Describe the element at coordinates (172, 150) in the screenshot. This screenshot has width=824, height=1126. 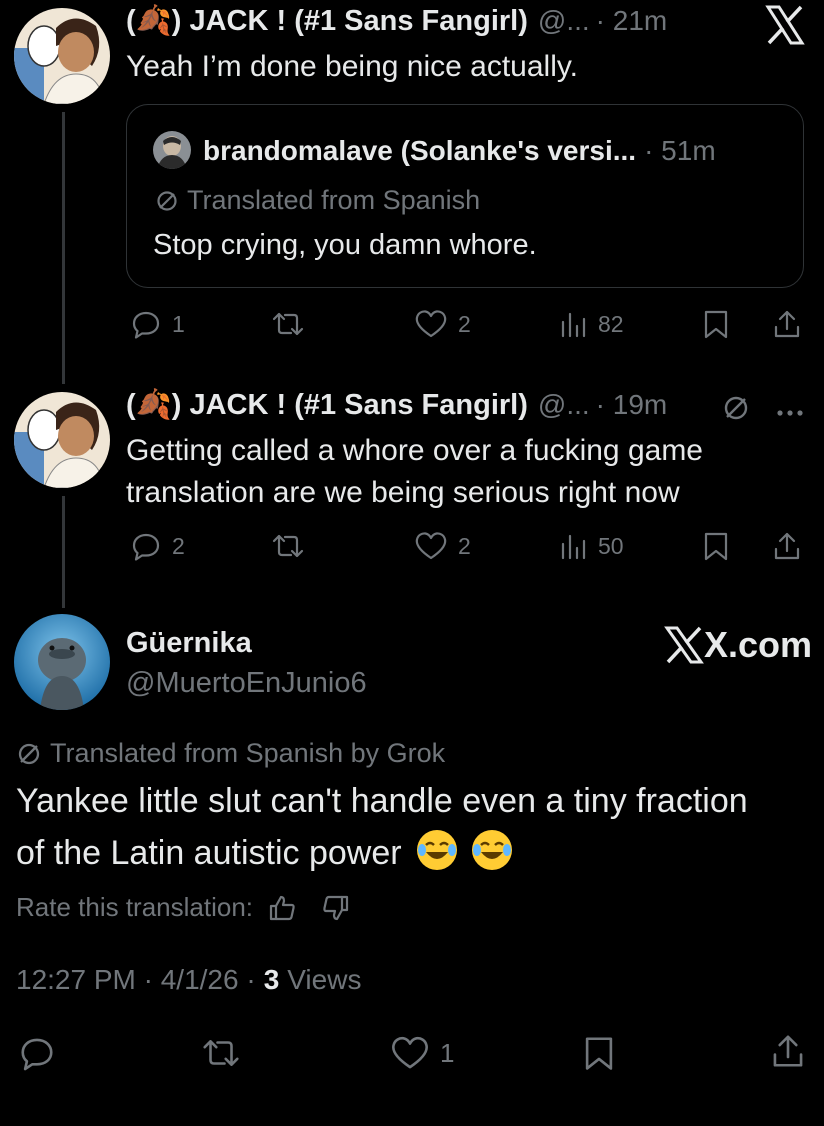
I see `quote-avatar` at that location.